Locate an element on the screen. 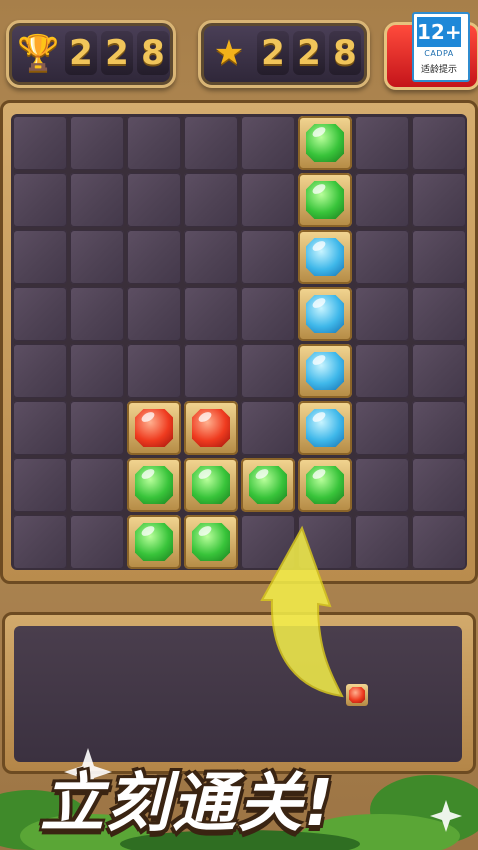  drag-hint-arrow-icon is located at coordinates (302, 611).